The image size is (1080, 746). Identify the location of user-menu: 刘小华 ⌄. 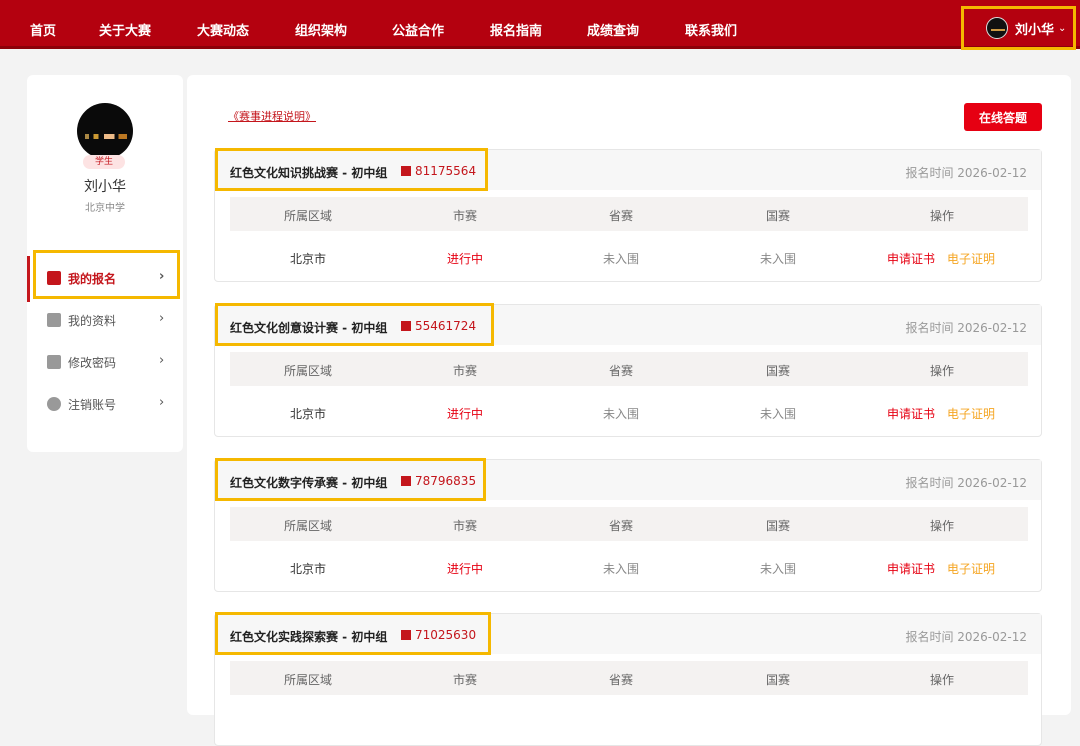
(1018, 28).